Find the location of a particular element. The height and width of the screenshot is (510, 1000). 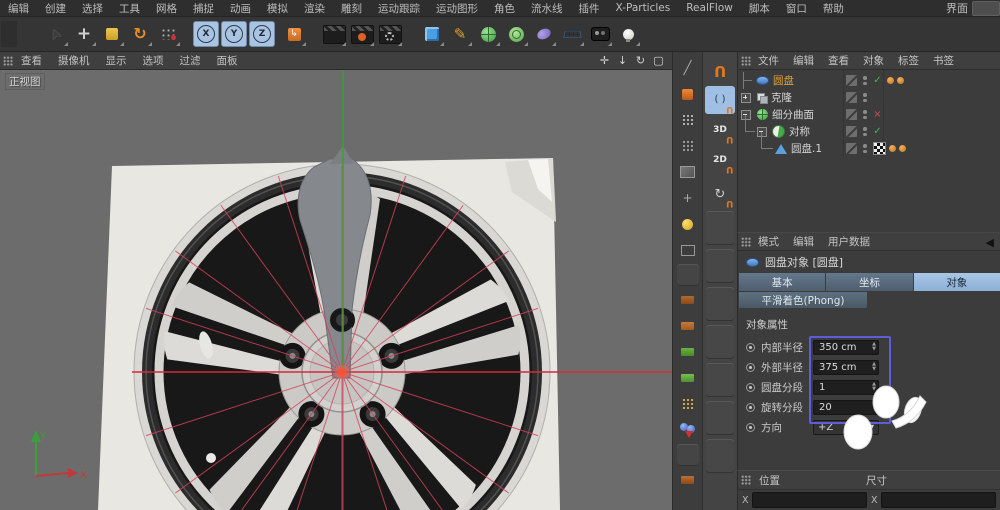

render-picture-viewer-icon is located at coordinates (362, 34).